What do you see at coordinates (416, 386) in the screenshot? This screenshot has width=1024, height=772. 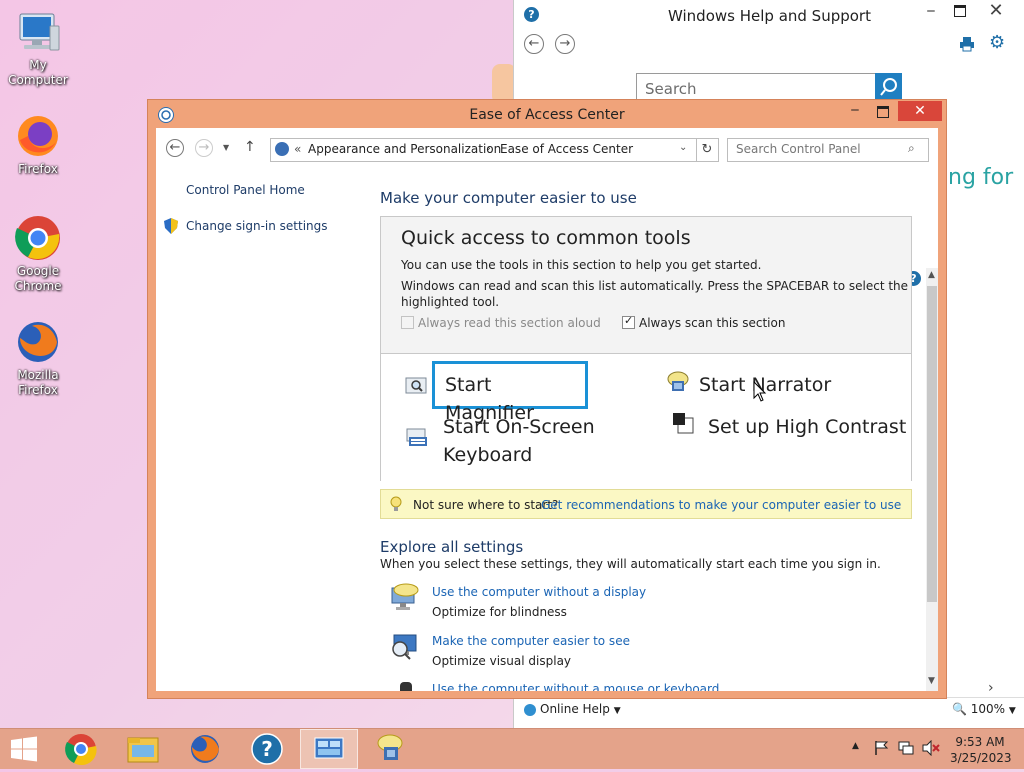 I see `magnifier-icon` at bounding box center [416, 386].